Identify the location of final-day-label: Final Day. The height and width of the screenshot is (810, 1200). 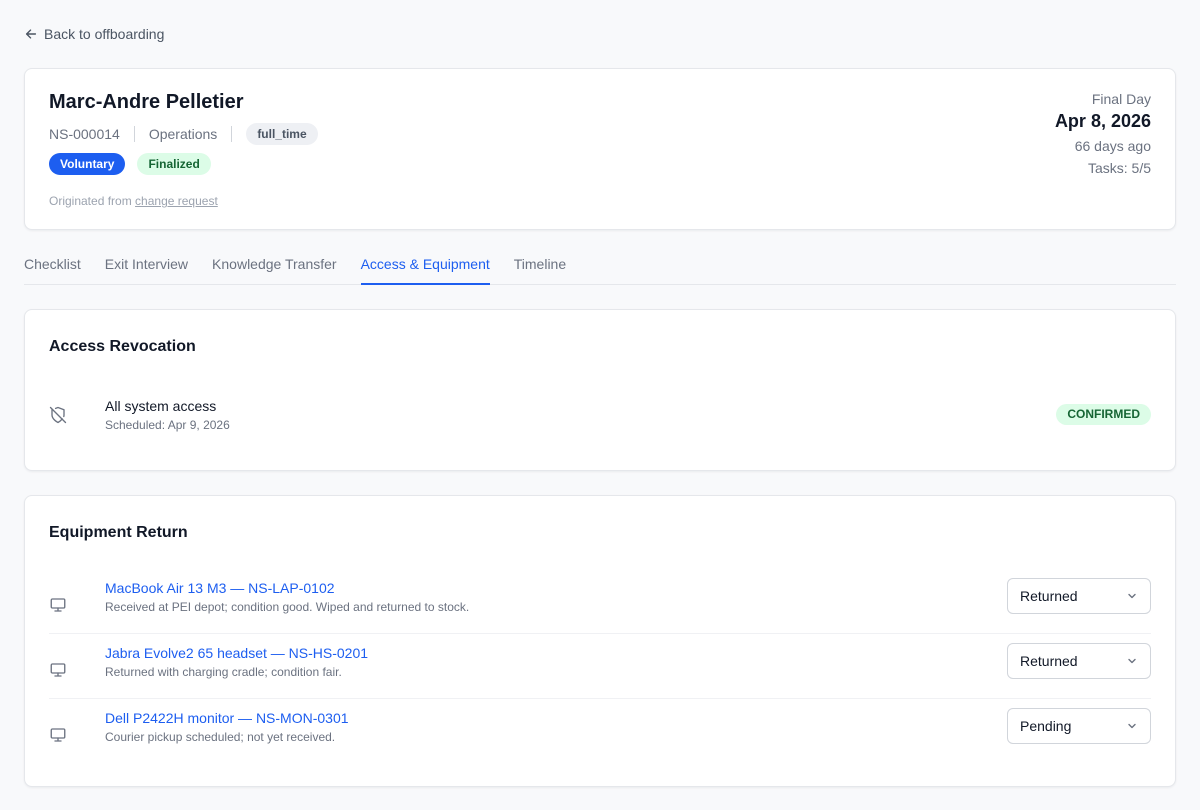
(1121, 99).